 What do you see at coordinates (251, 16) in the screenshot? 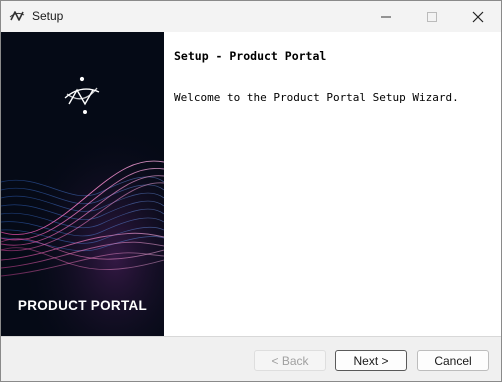
I see `title-bar: Setup` at bounding box center [251, 16].